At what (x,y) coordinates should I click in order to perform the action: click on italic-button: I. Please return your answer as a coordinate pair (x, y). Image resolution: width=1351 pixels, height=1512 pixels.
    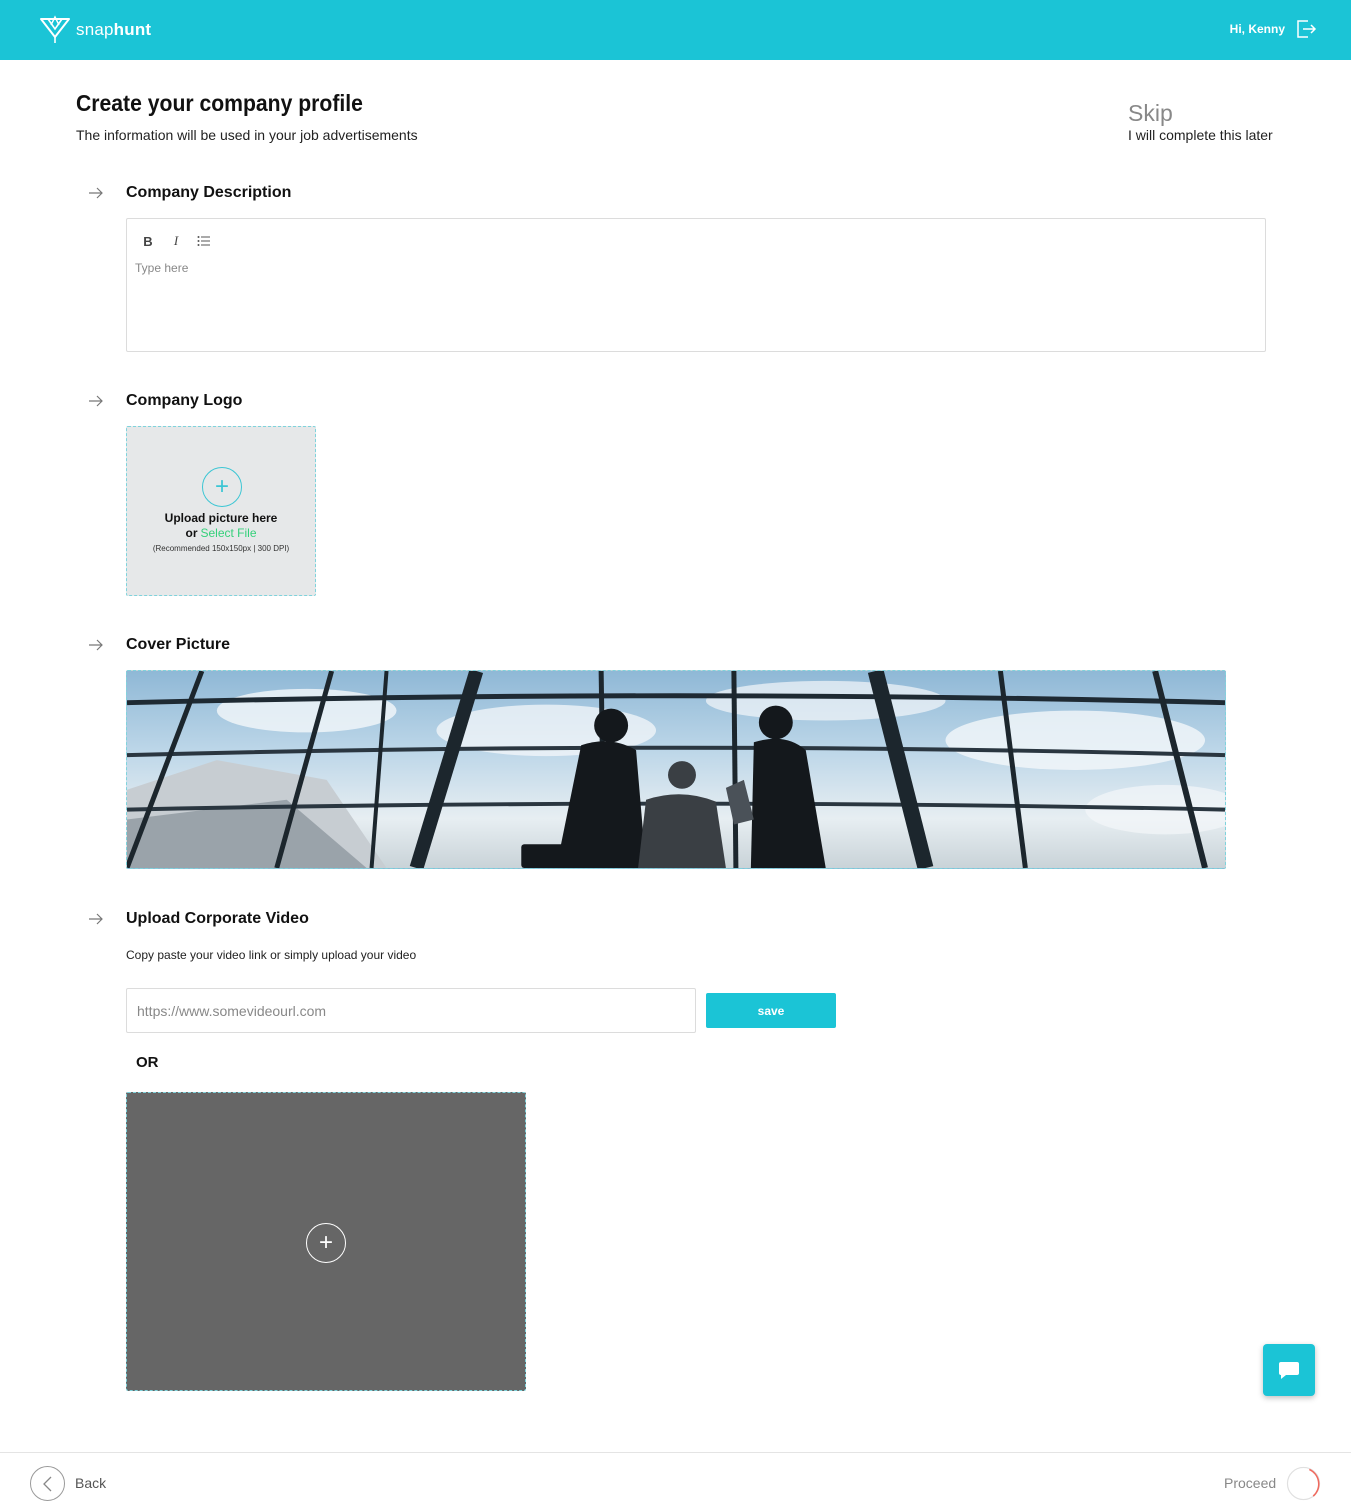
    Looking at the image, I should click on (176, 241).